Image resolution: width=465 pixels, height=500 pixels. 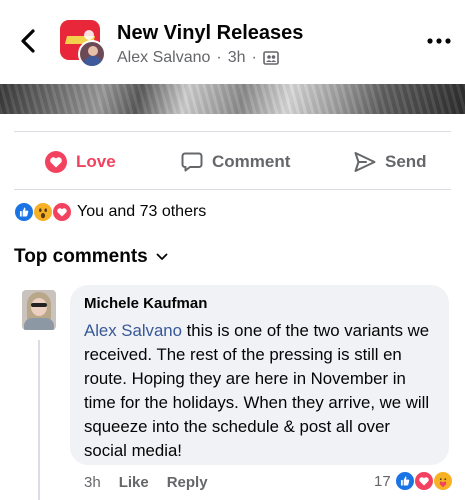 I want to click on reactions-summary-text: You and 73 others, so click(x=142, y=211).